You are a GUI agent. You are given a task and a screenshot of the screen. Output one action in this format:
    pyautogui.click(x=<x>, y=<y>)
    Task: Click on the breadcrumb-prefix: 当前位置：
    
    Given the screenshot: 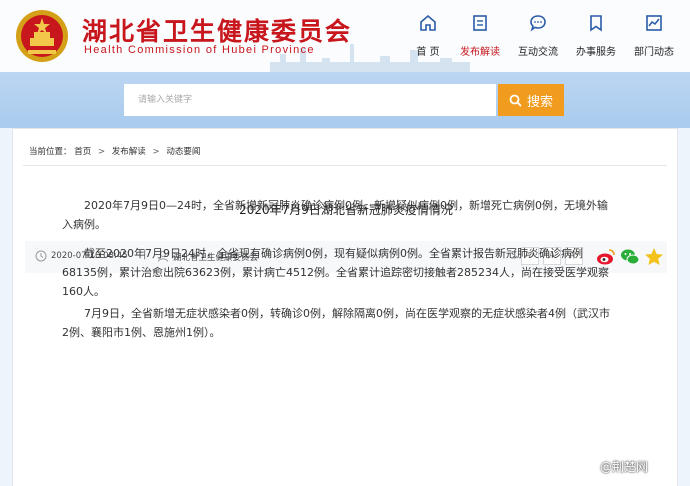 What is the action you would take?
    pyautogui.click(x=50, y=152)
    